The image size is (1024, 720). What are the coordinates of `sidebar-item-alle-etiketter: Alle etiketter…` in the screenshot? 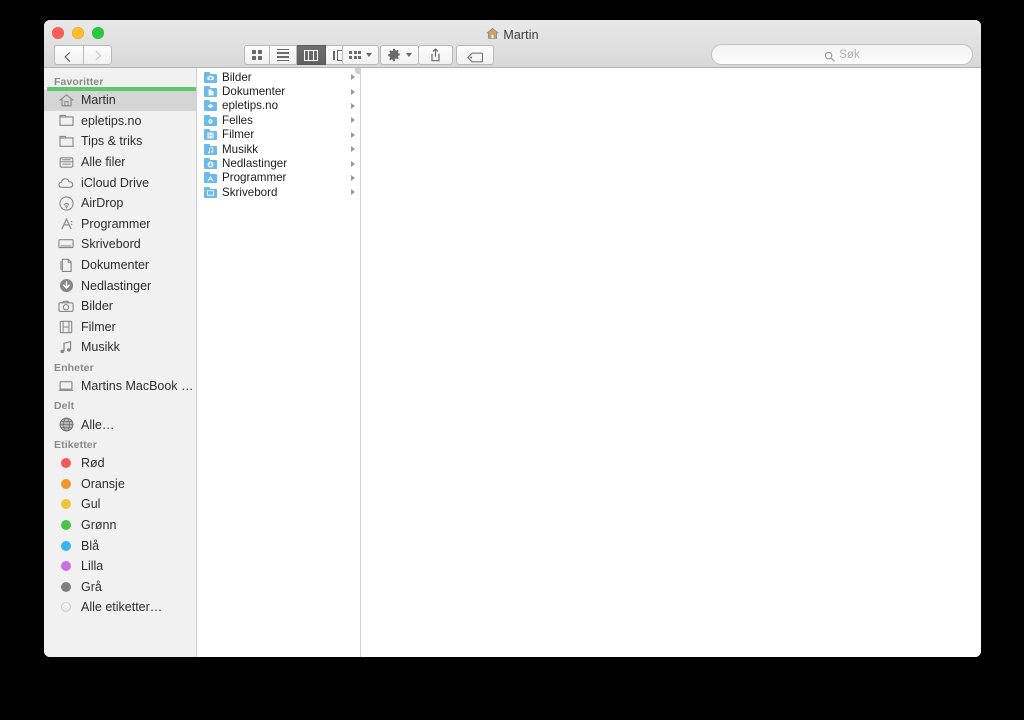 It's located at (120, 607).